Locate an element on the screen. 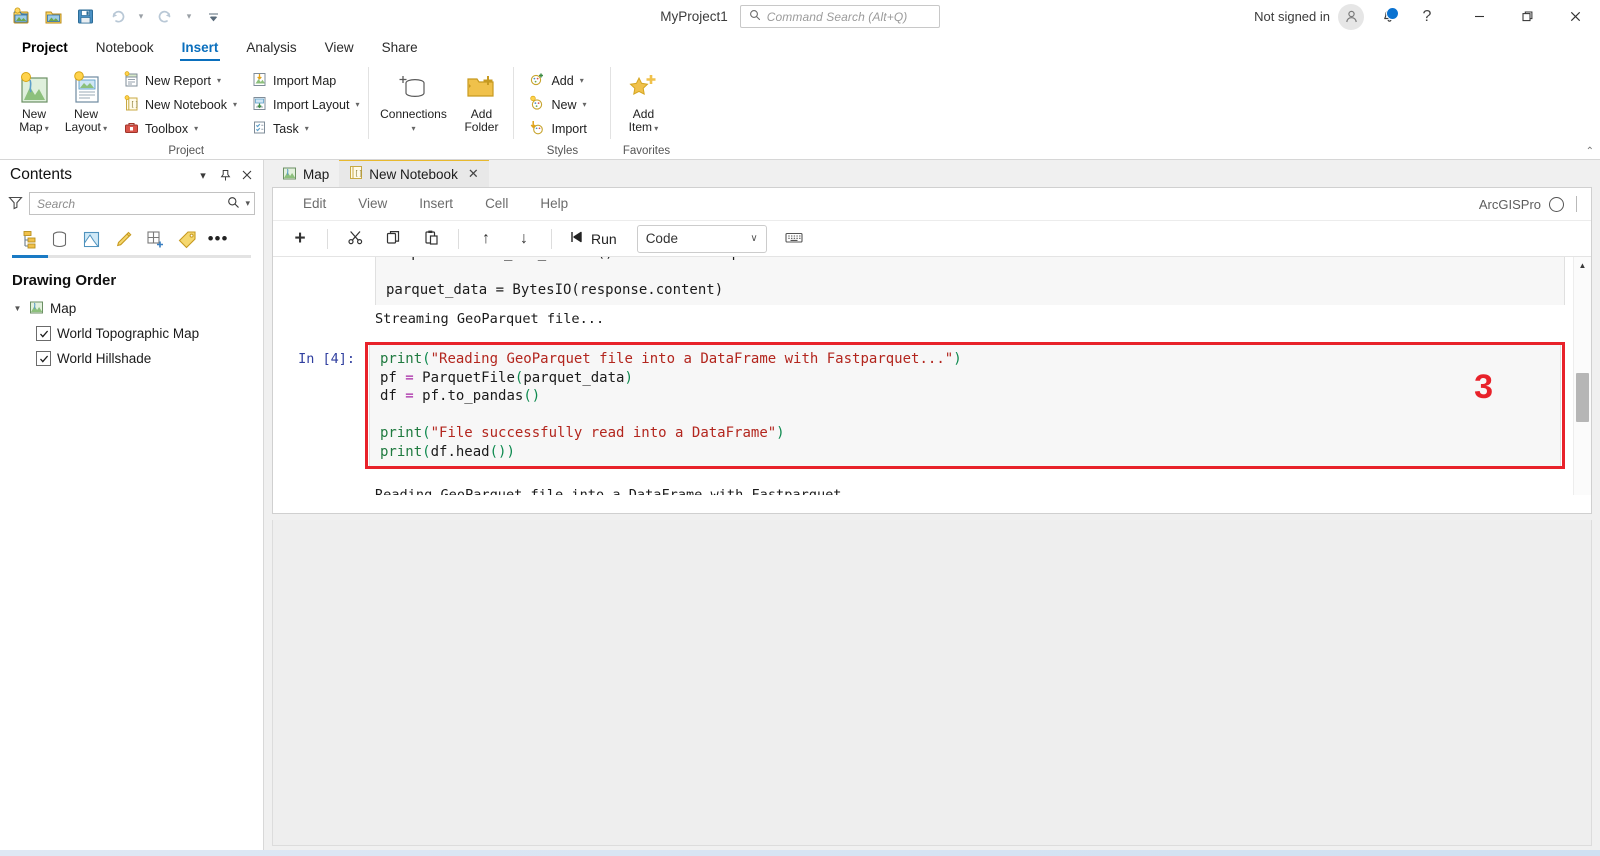 The width and height of the screenshot is (1600, 856). filter-icon is located at coordinates (15, 204).